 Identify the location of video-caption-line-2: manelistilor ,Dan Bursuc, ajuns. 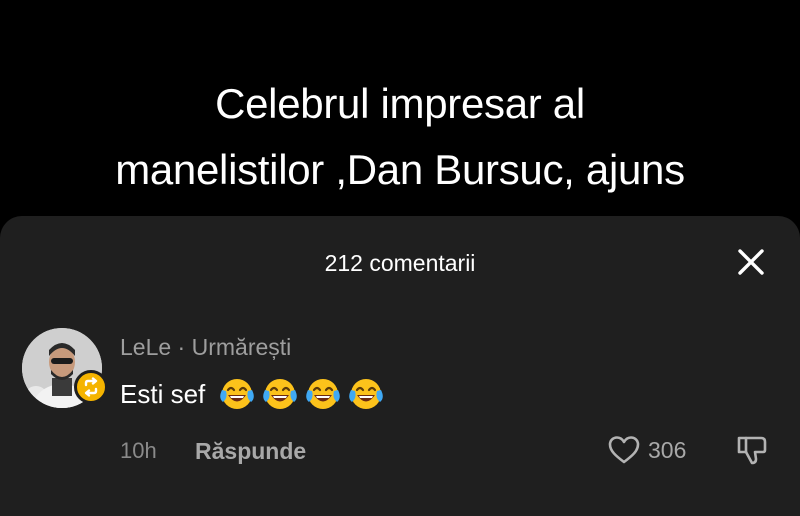
(400, 169).